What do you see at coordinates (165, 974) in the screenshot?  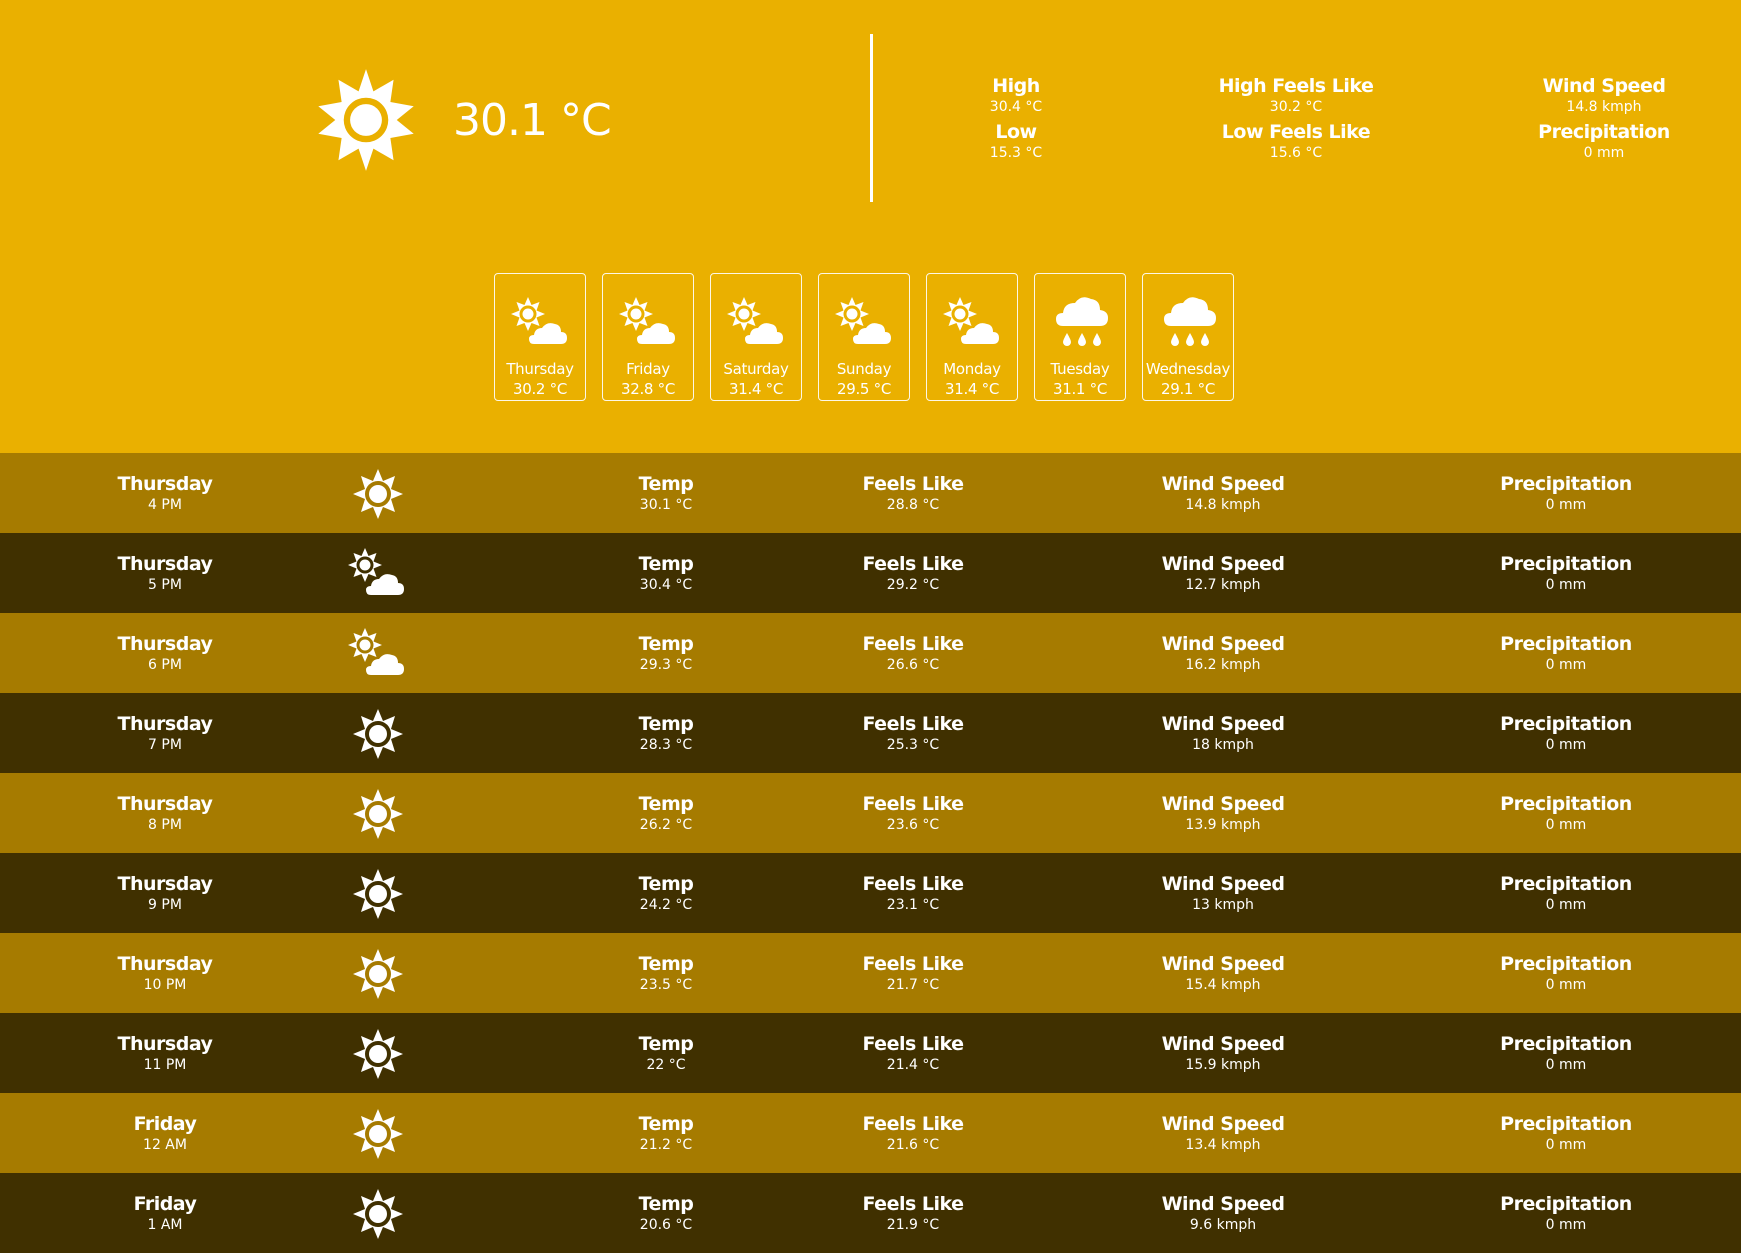 I see `hour-time-cell: Thursday 10 PM` at bounding box center [165, 974].